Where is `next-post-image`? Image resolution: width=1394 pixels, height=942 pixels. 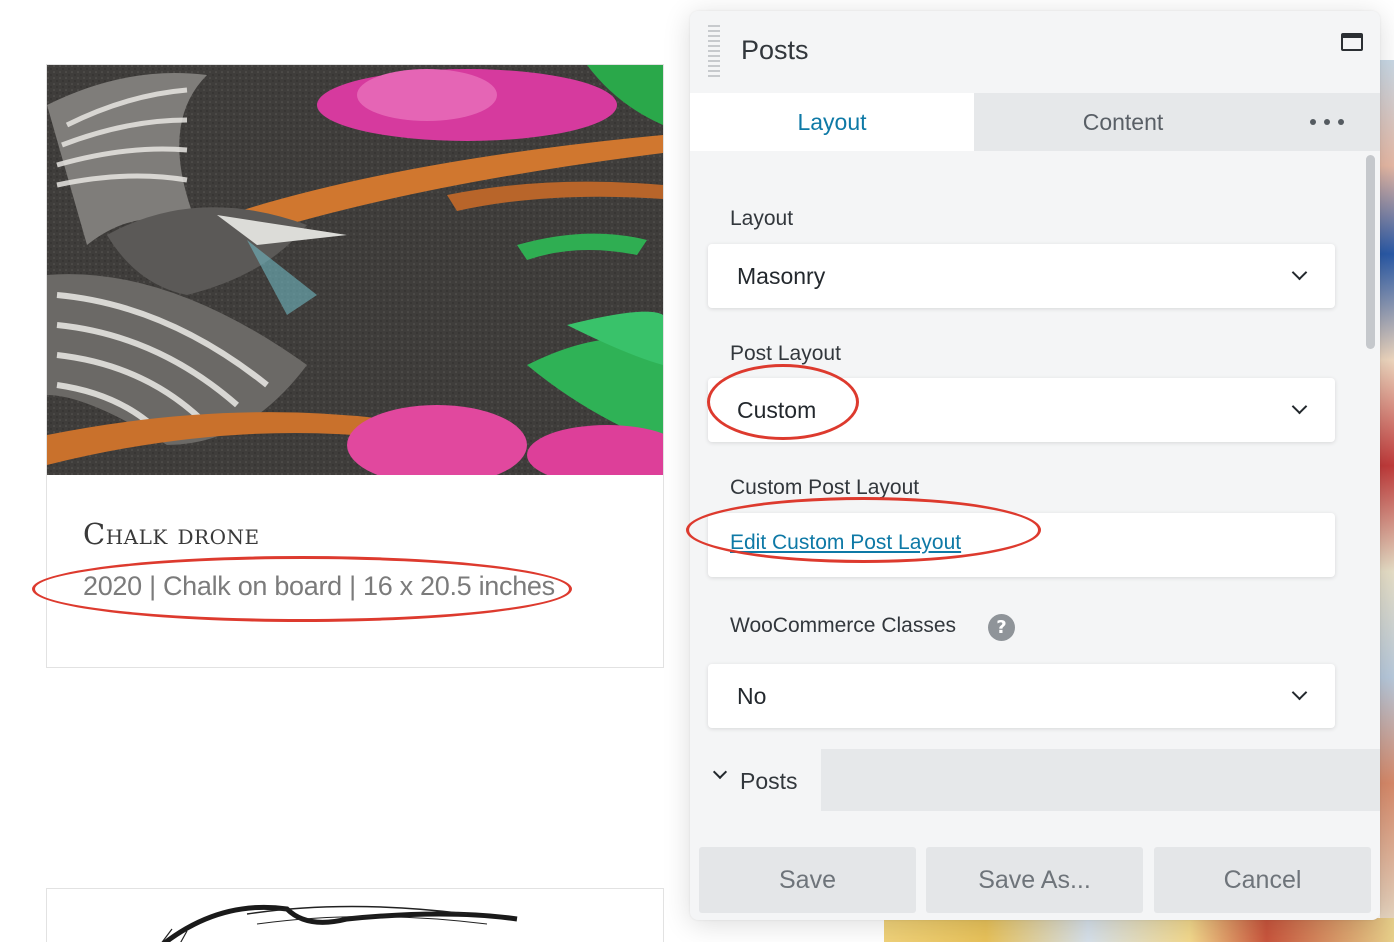 next-post-image is located at coordinates (355, 915).